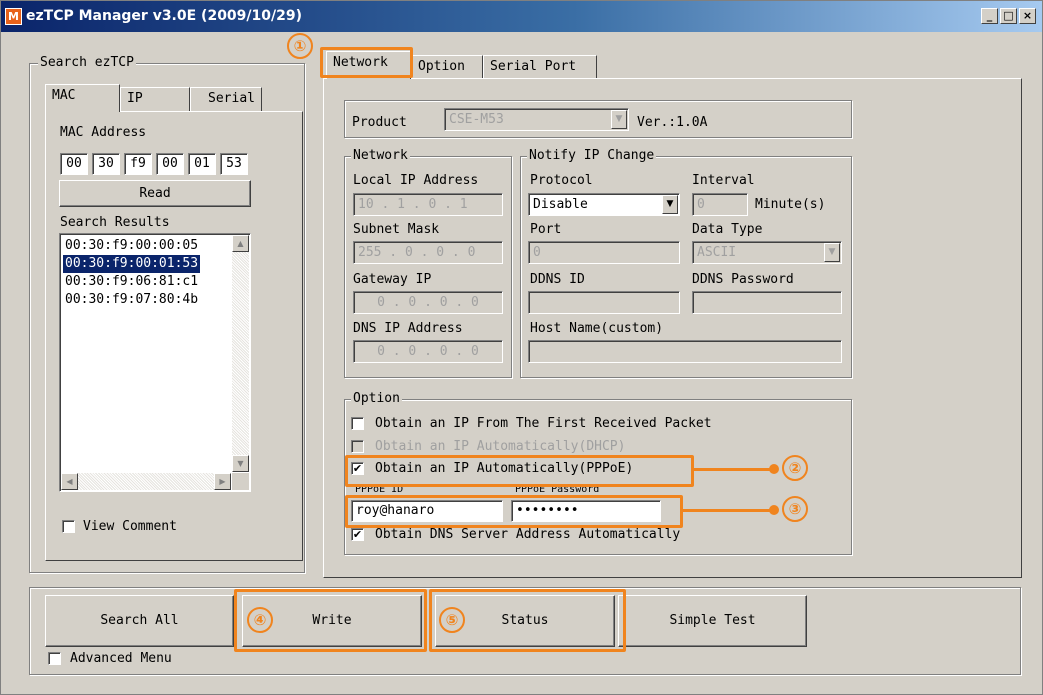 The height and width of the screenshot is (695, 1043). Describe the element at coordinates (452, 620) in the screenshot. I see `callout-badge-5: ⑤` at that location.